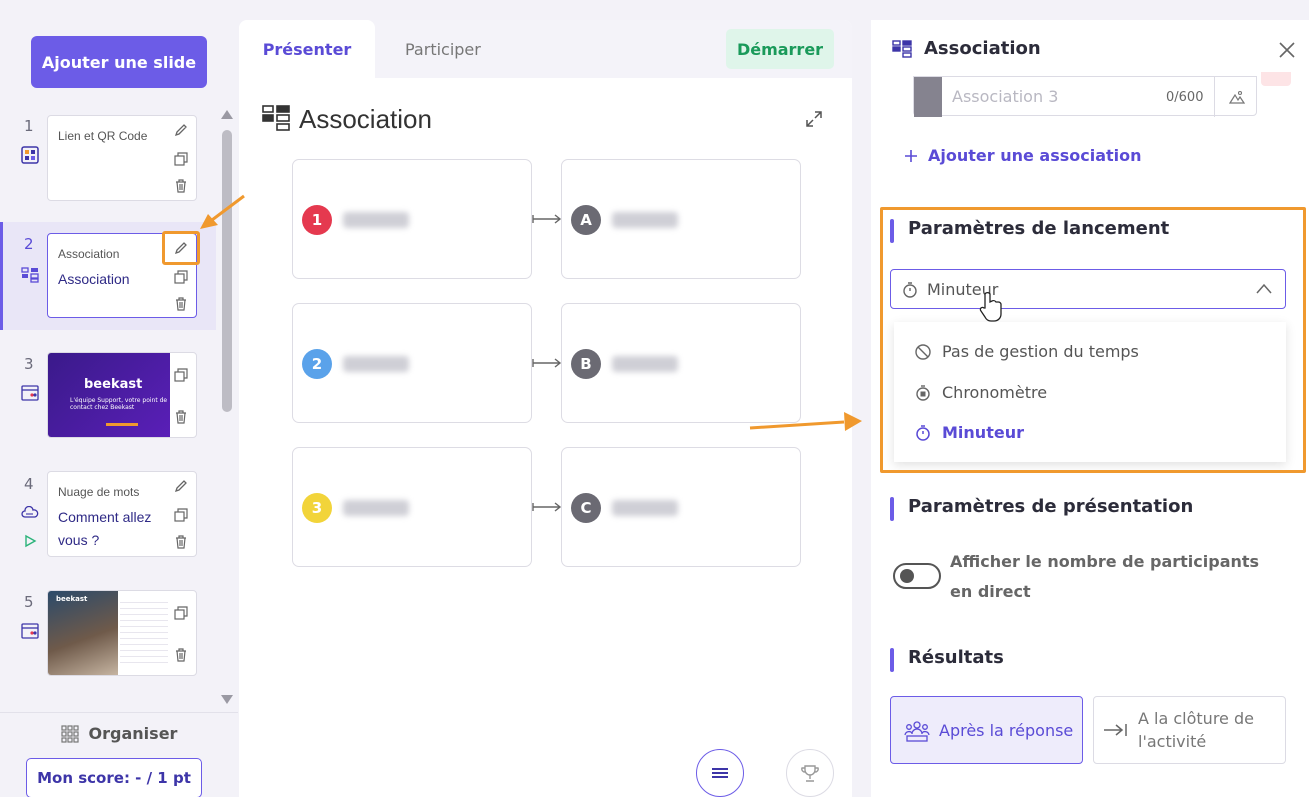 This screenshot has width=1309, height=797. What do you see at coordinates (222, 211) in the screenshot?
I see `annotation-arrow-edit` at bounding box center [222, 211].